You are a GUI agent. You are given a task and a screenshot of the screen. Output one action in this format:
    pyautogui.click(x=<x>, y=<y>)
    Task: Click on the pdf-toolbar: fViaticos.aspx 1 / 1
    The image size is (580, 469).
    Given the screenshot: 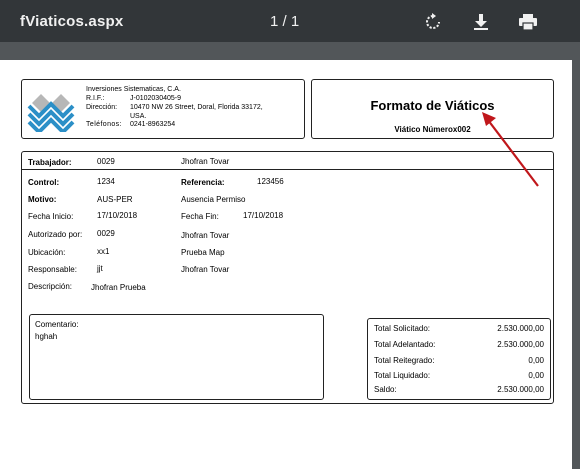 What is the action you would take?
    pyautogui.click(x=290, y=21)
    